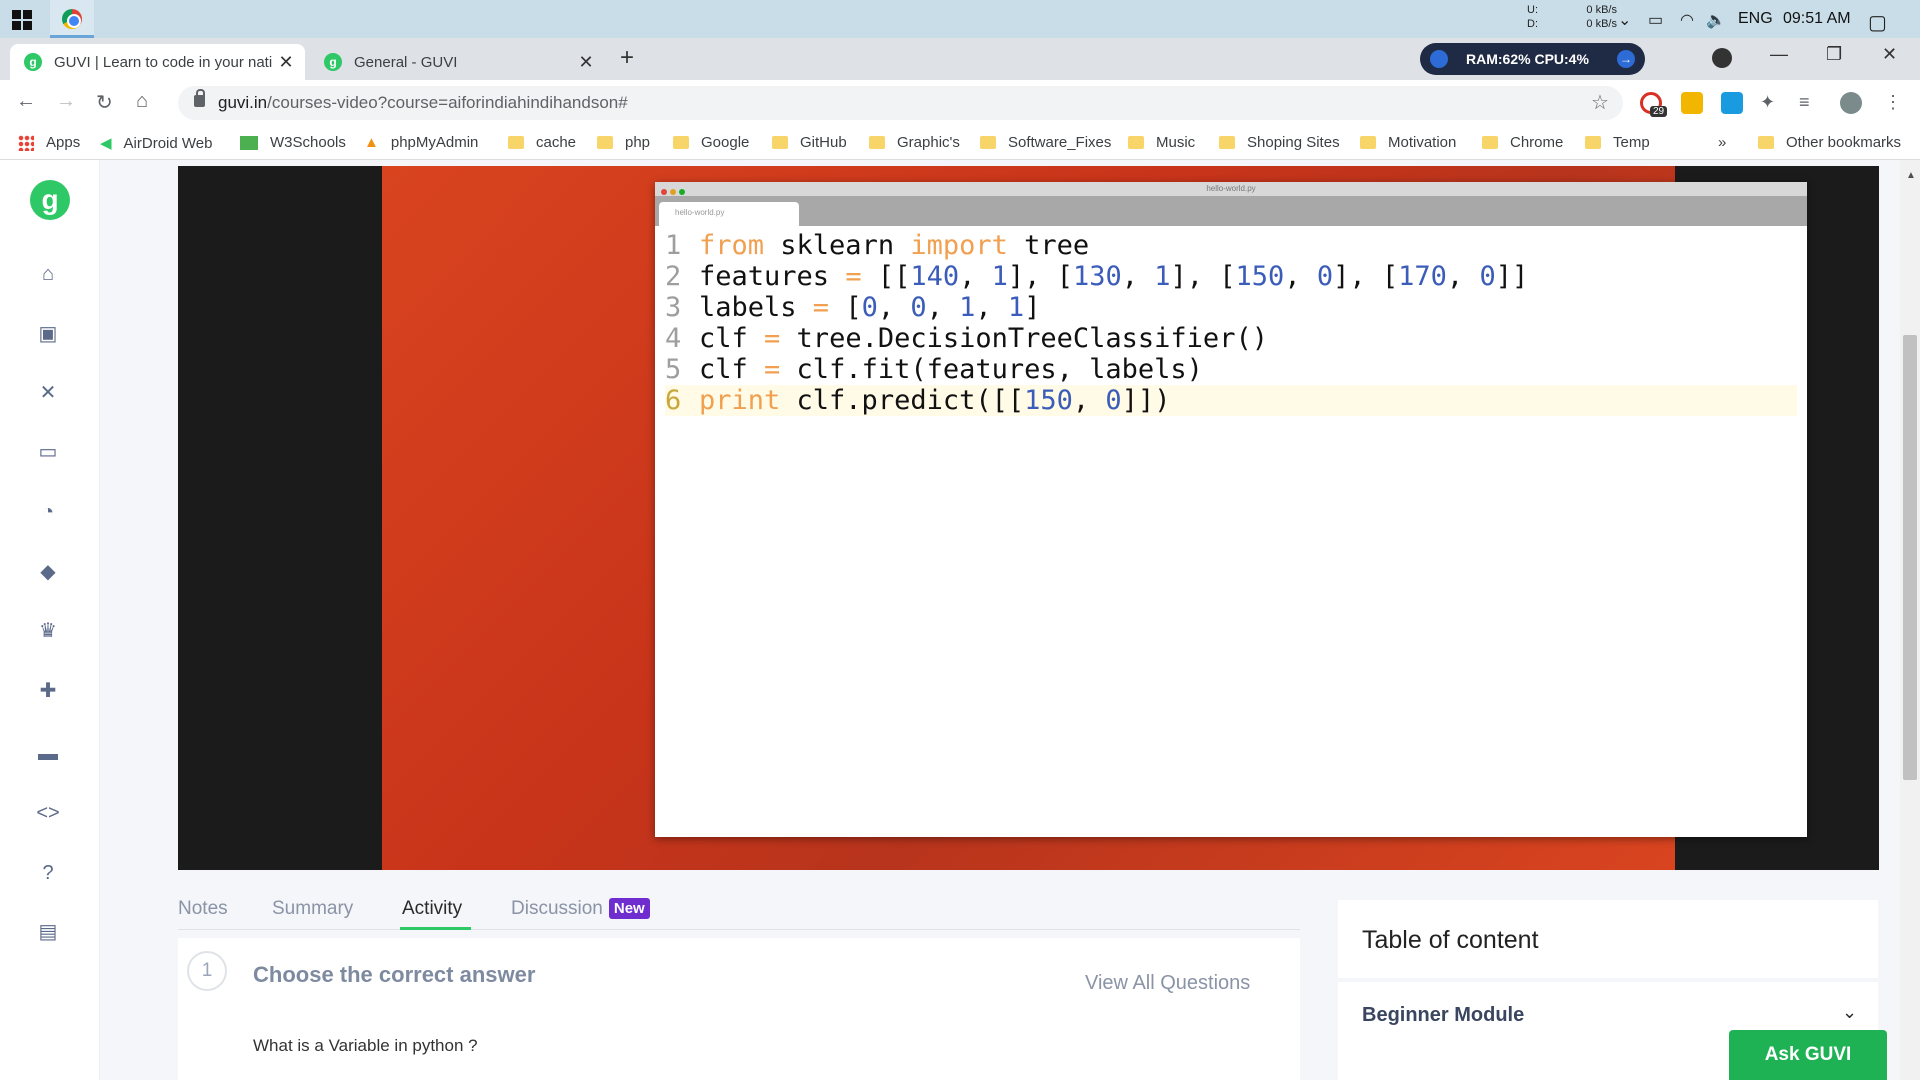 This screenshot has height=1088, width=1920. What do you see at coordinates (1755, 19) in the screenshot?
I see `language-indicator: ENG` at bounding box center [1755, 19].